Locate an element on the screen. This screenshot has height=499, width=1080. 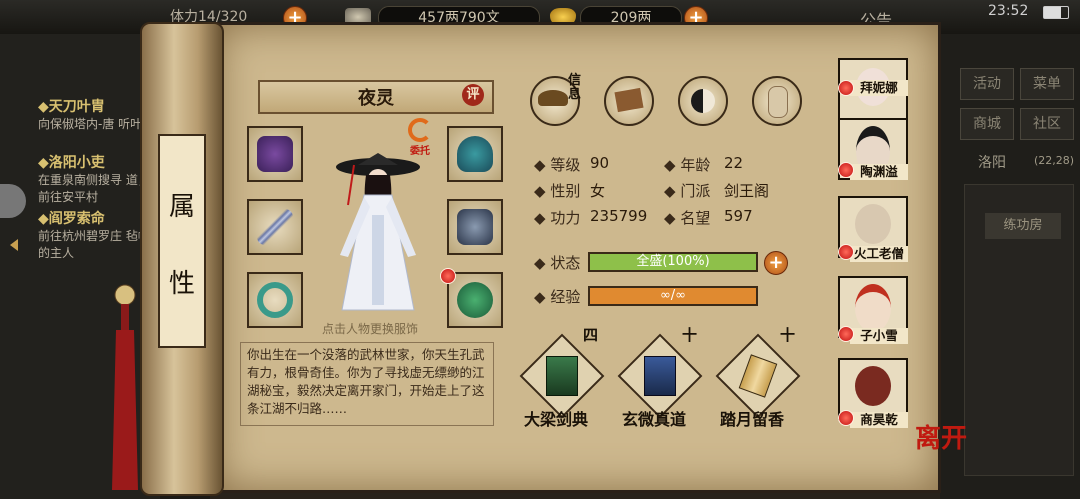
gender-value: 女 is located at coordinates (598, 191).